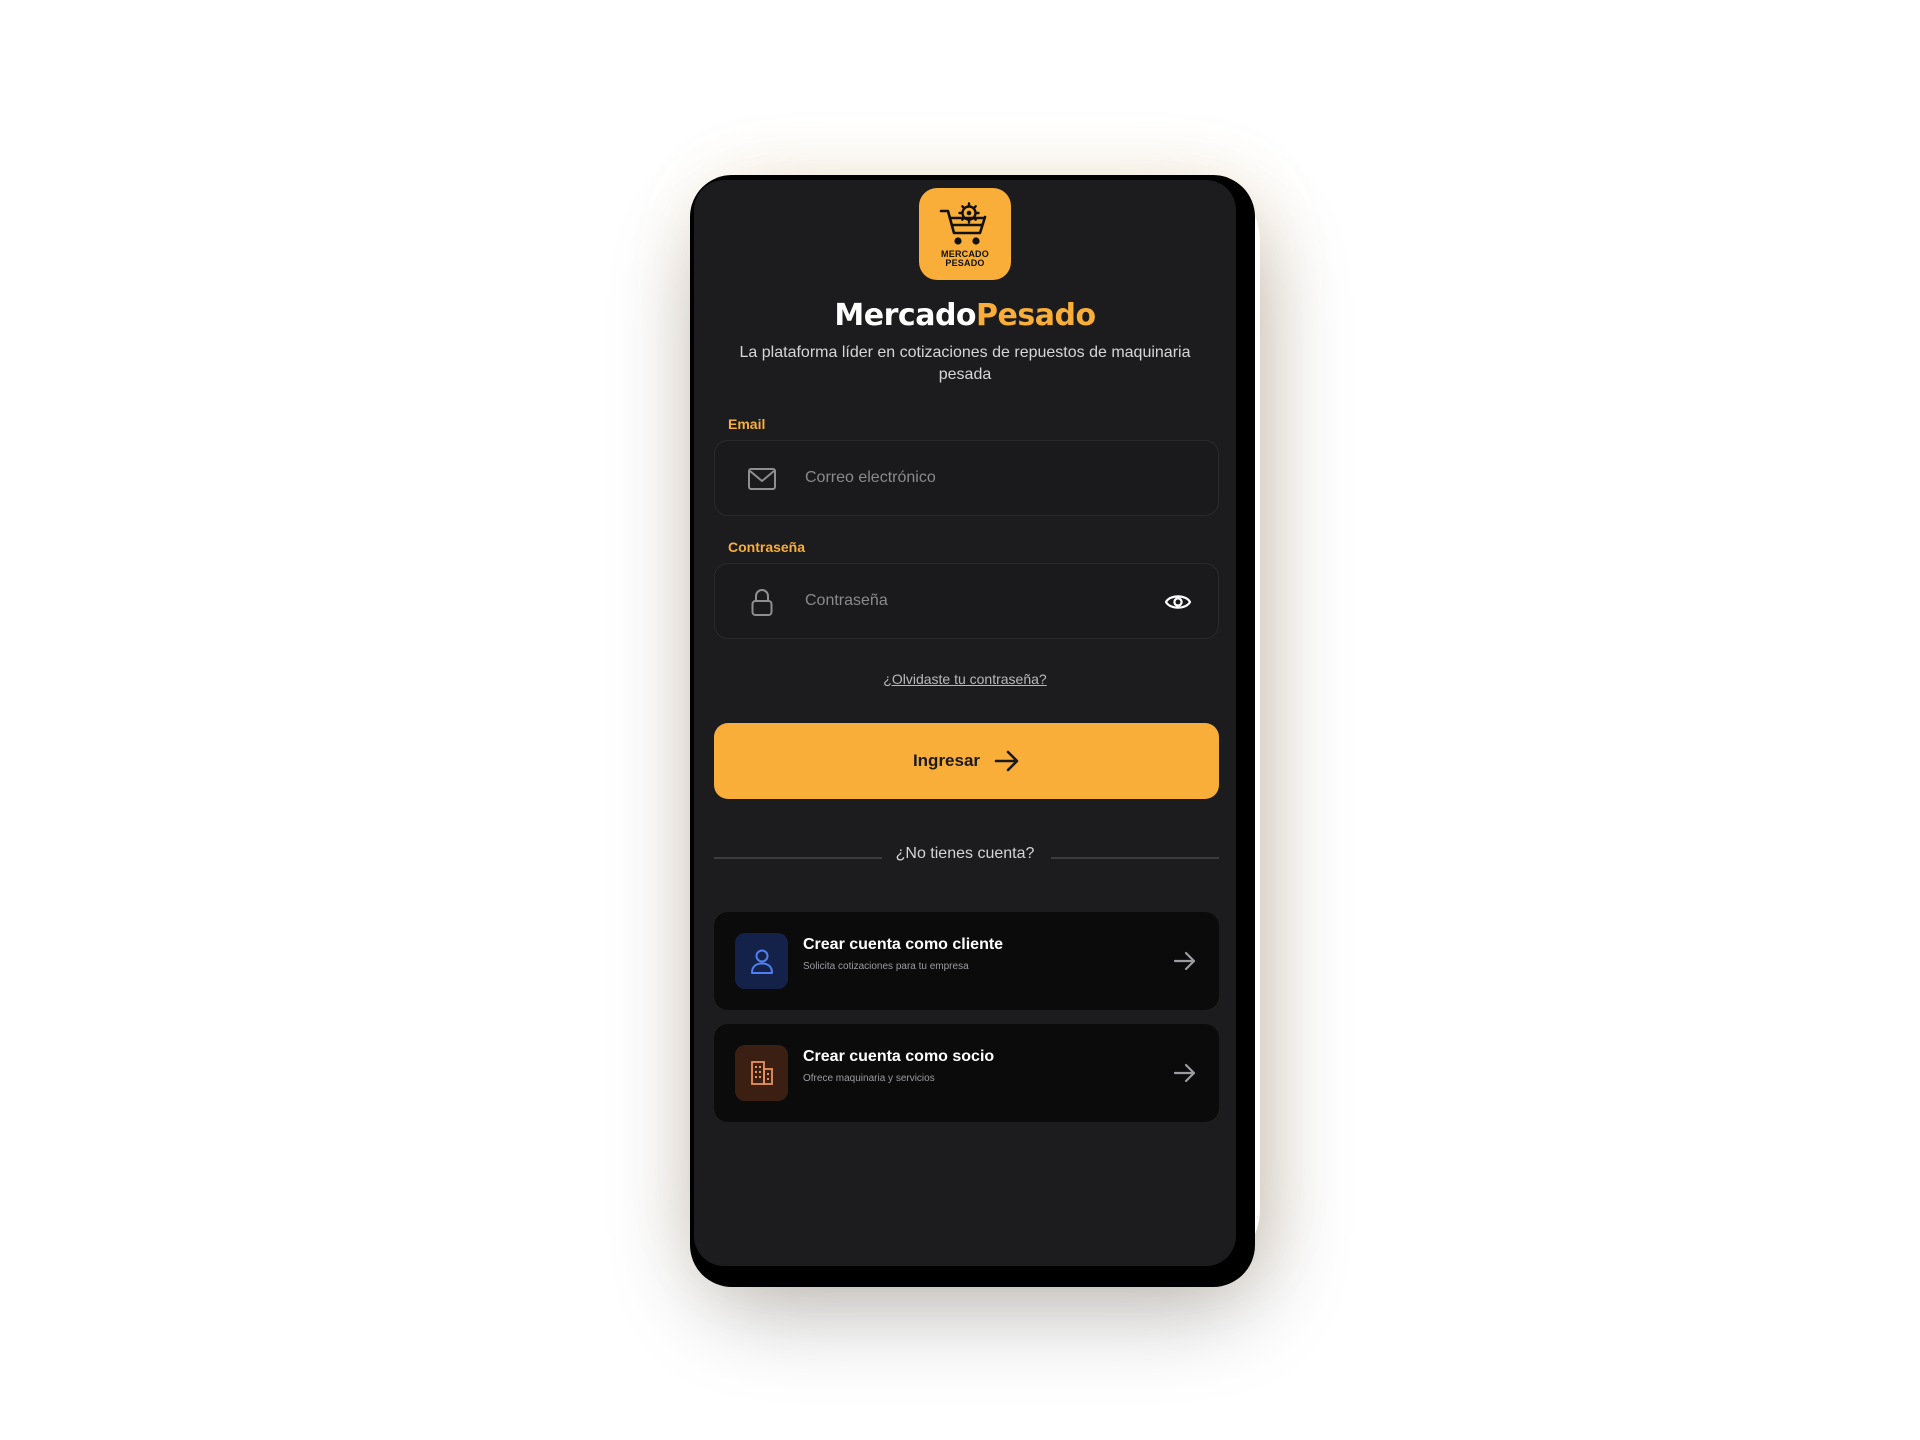  Describe the element at coordinates (975, 601) in the screenshot. I see `password-input` at that location.